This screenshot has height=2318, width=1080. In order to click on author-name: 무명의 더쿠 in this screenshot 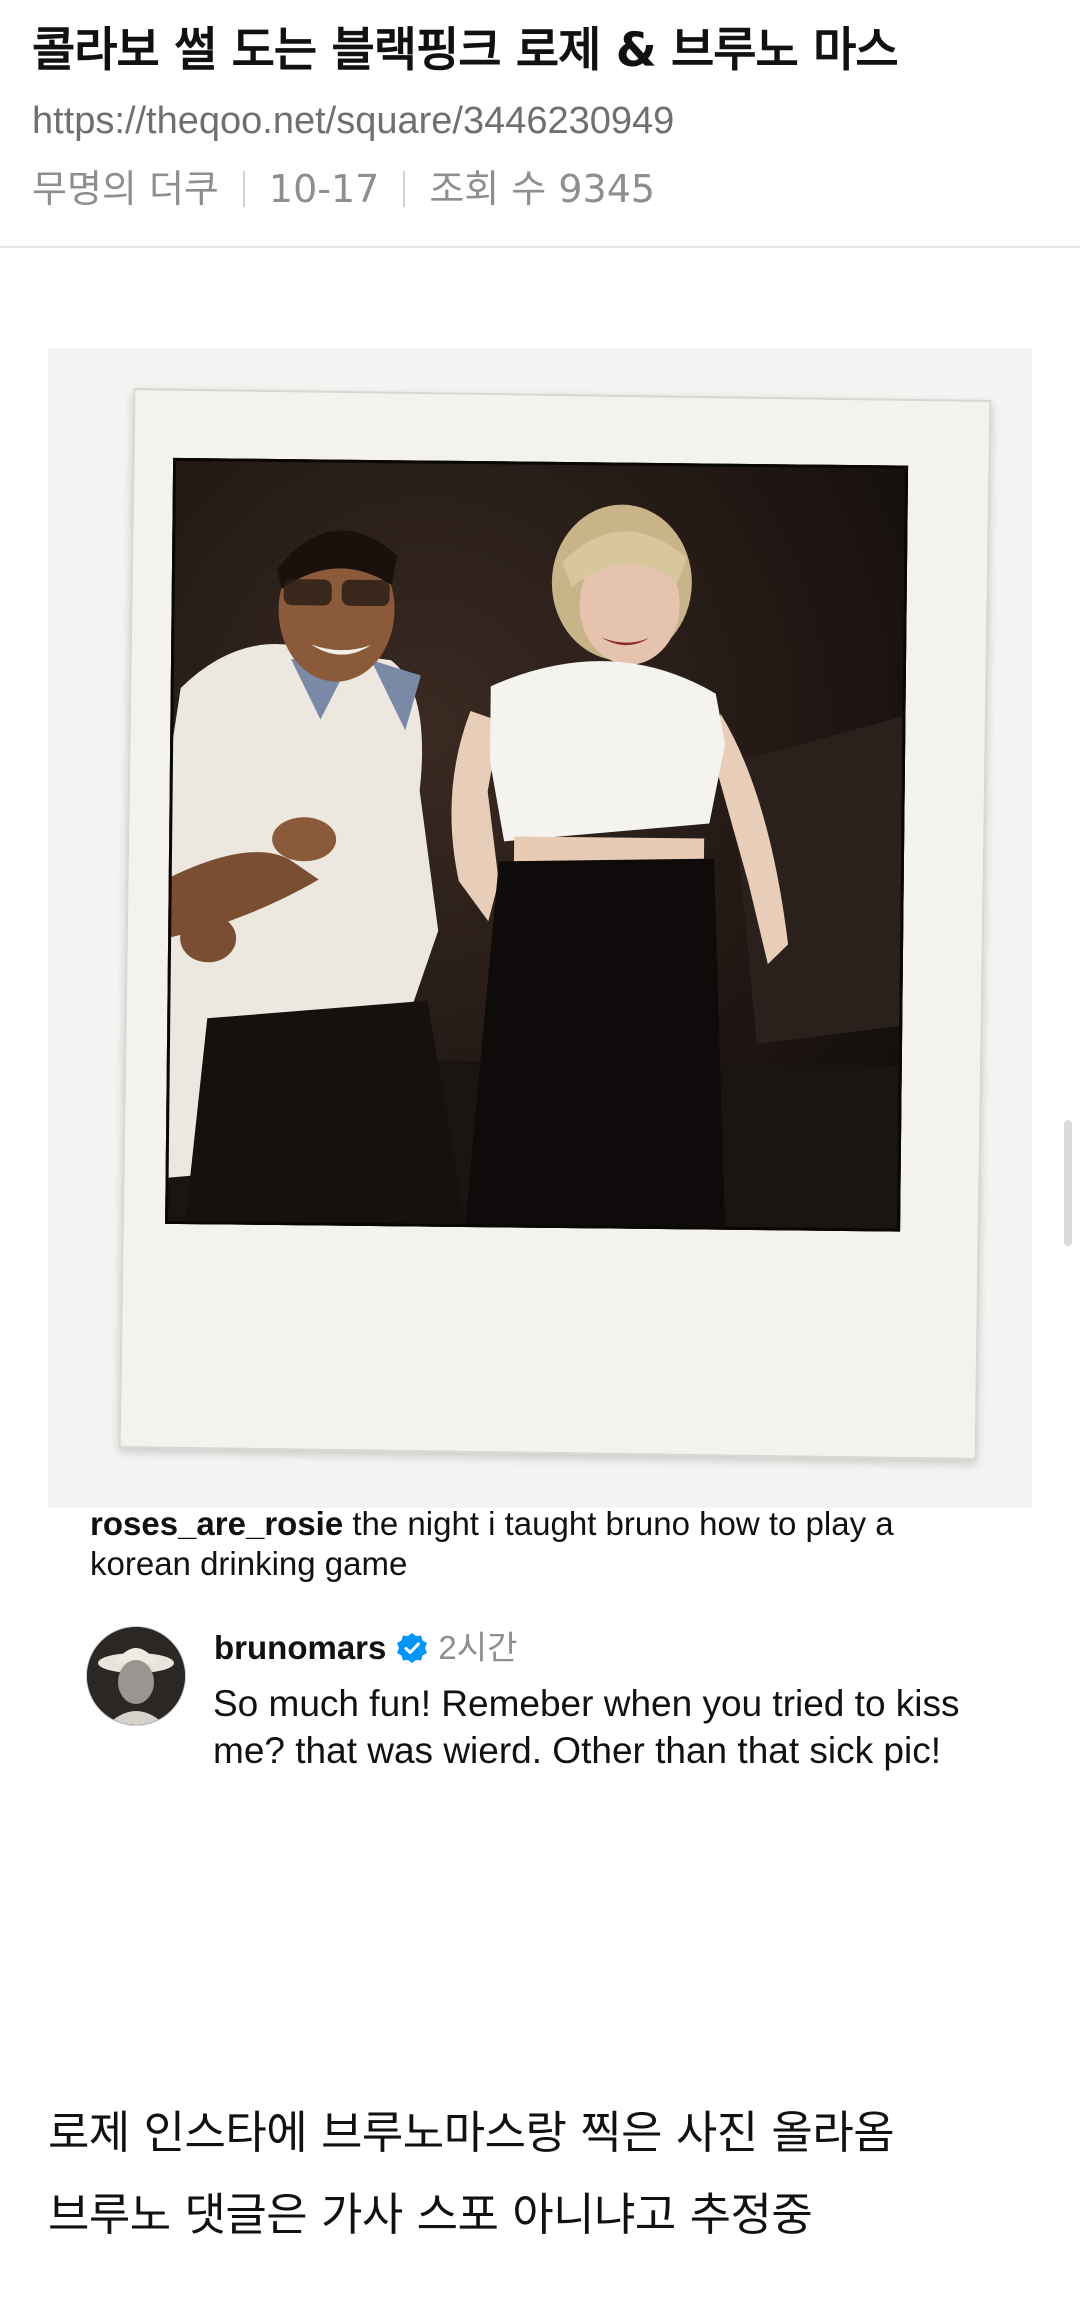, I will do `click(125, 189)`.